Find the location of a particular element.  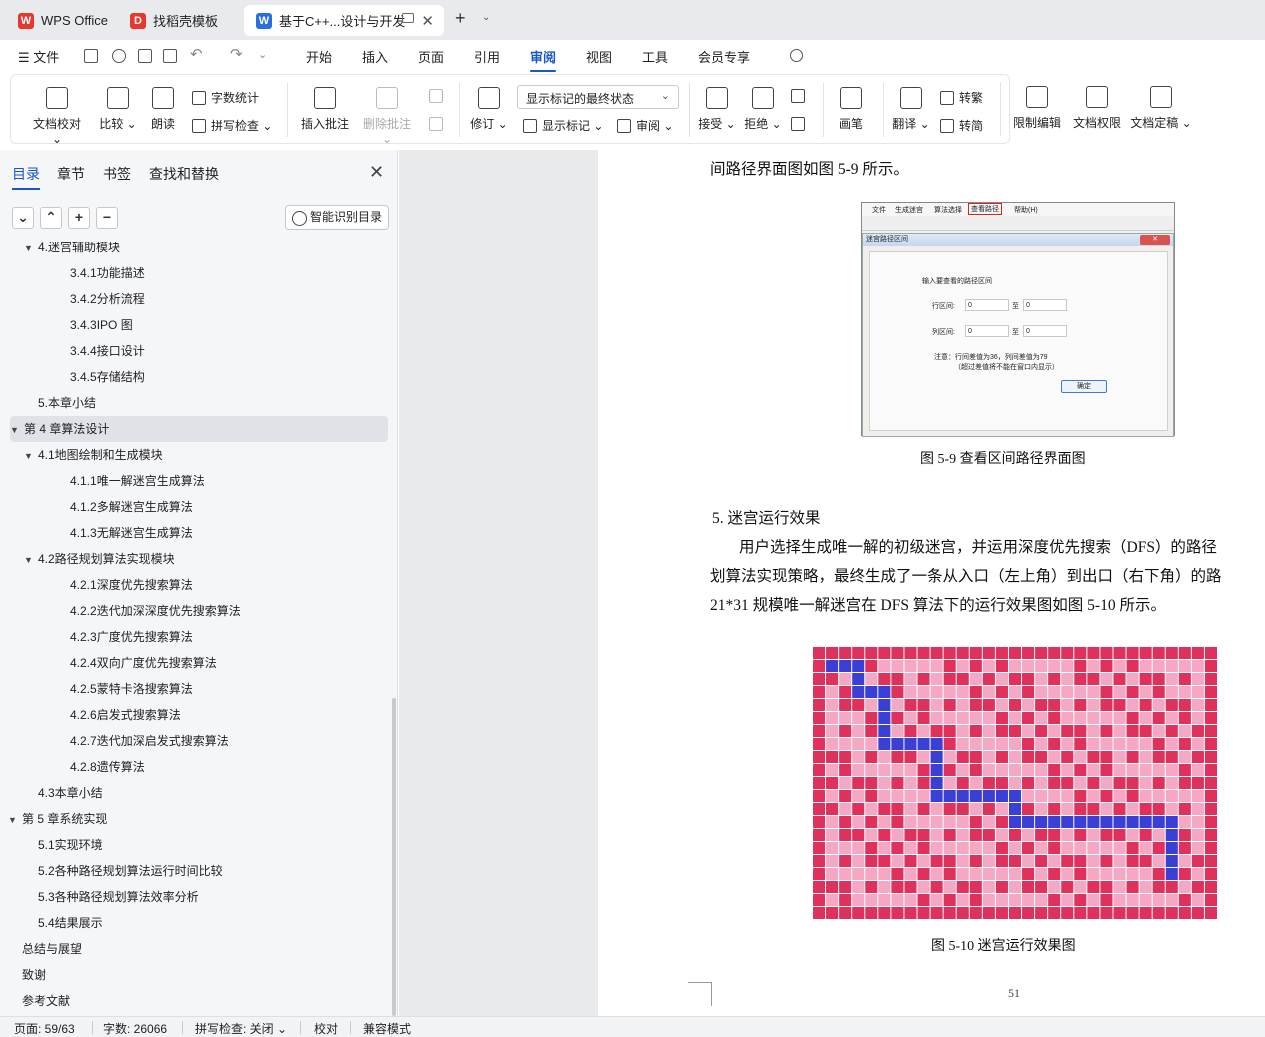

toc-item: 4.2.3广度优先搜索算法 is located at coordinates (131, 637).